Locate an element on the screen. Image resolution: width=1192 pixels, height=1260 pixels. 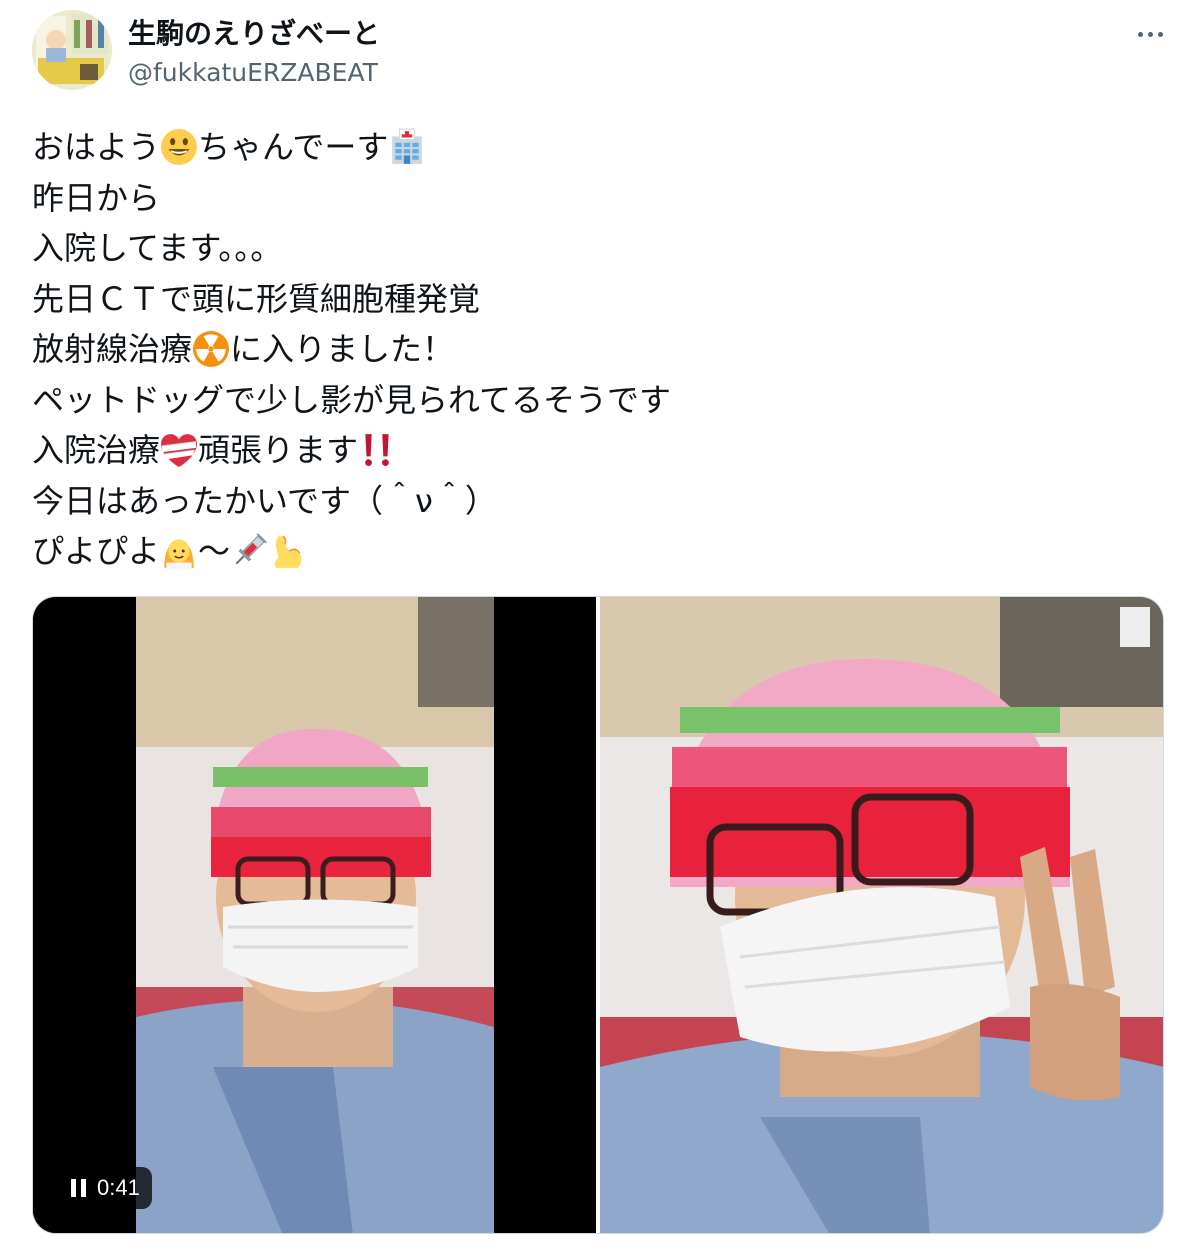
video-timestamp: 0:41 is located at coordinates (118, 1187).